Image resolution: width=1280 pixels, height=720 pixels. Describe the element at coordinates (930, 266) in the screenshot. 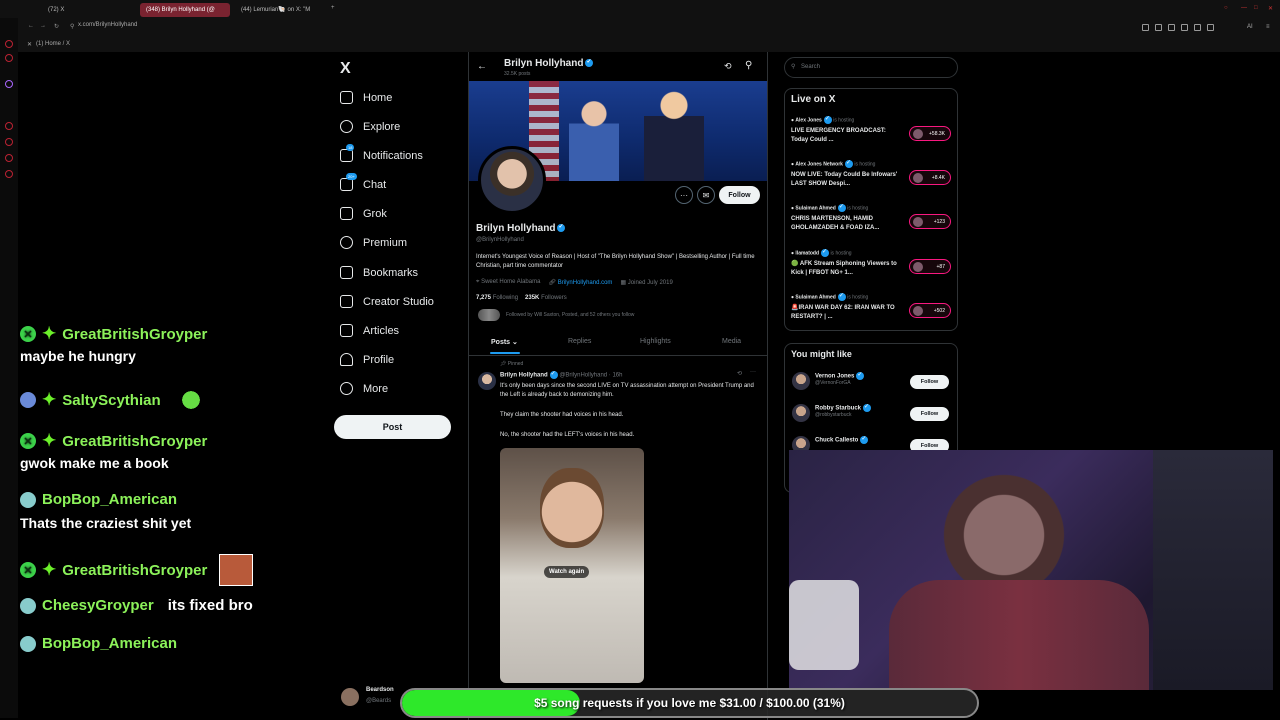

I see `live-listener-pill: +87` at that location.